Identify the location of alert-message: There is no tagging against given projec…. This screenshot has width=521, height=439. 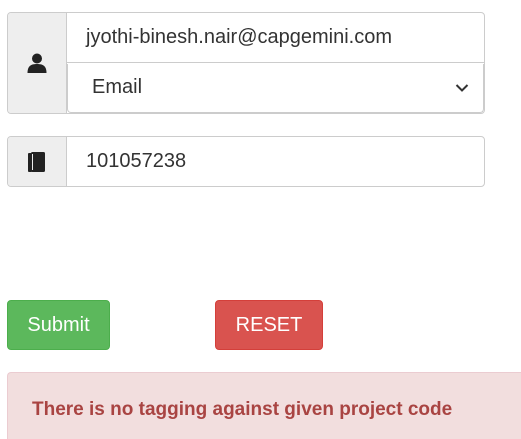
(242, 409).